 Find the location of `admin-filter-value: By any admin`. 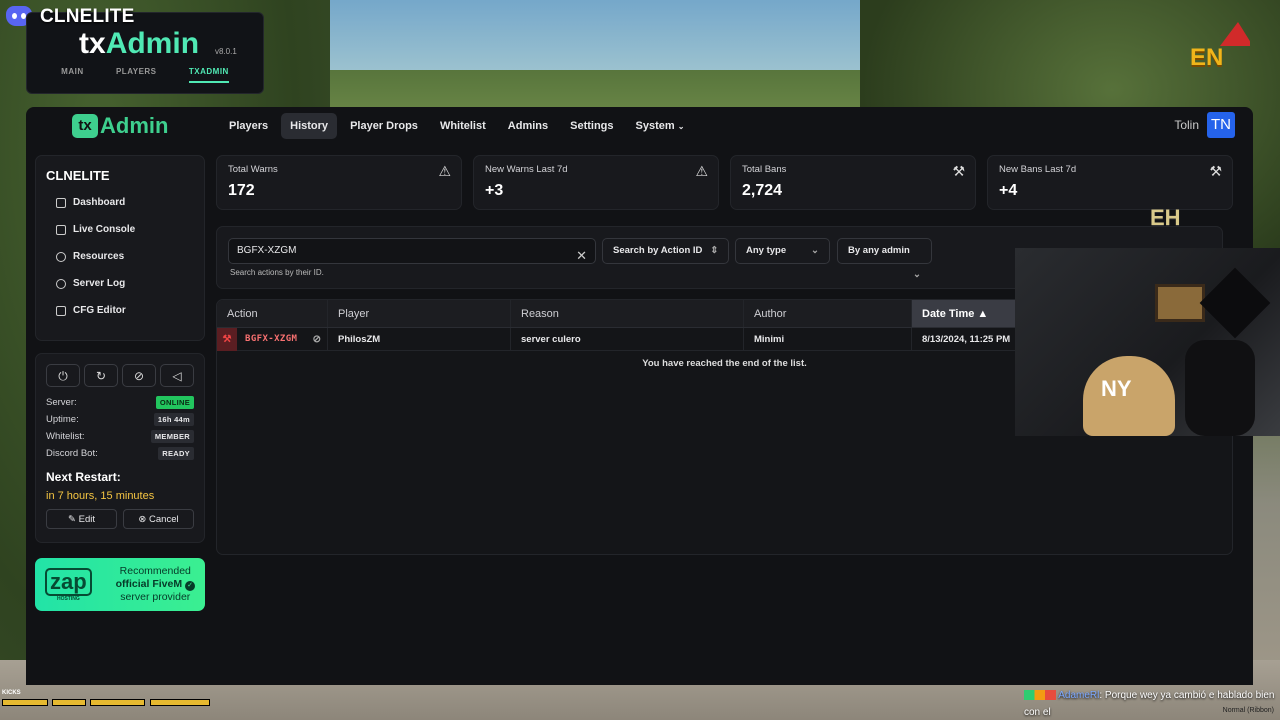

admin-filter-value: By any admin is located at coordinates (879, 250).